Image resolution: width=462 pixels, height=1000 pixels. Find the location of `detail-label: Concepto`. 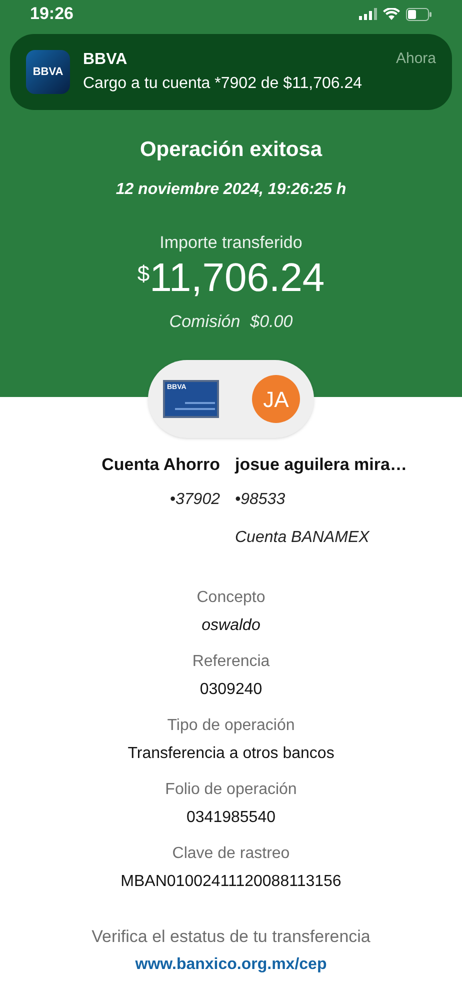

detail-label: Concepto is located at coordinates (231, 598).